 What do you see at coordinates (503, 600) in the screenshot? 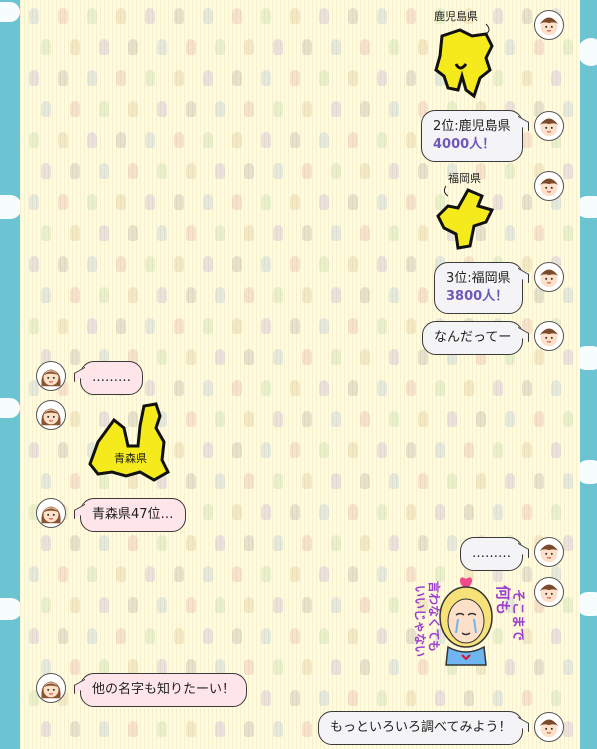
I see `sticker-text: 何も` at bounding box center [503, 600].